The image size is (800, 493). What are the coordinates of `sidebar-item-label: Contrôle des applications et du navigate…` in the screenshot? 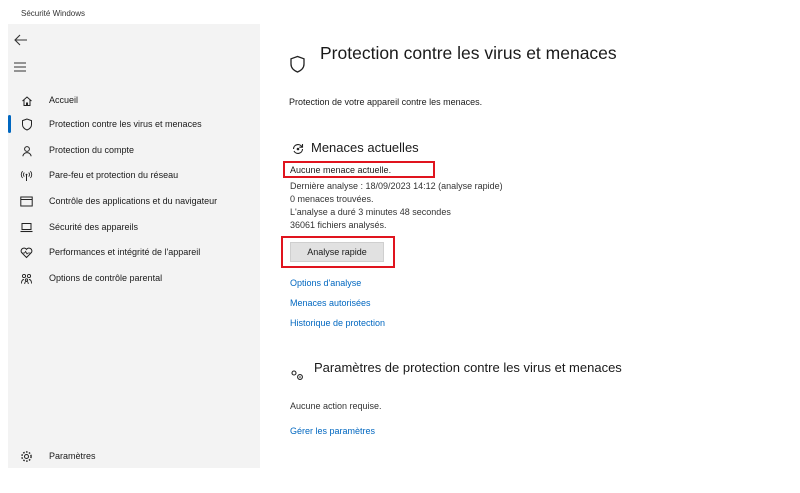 It's located at (133, 201).